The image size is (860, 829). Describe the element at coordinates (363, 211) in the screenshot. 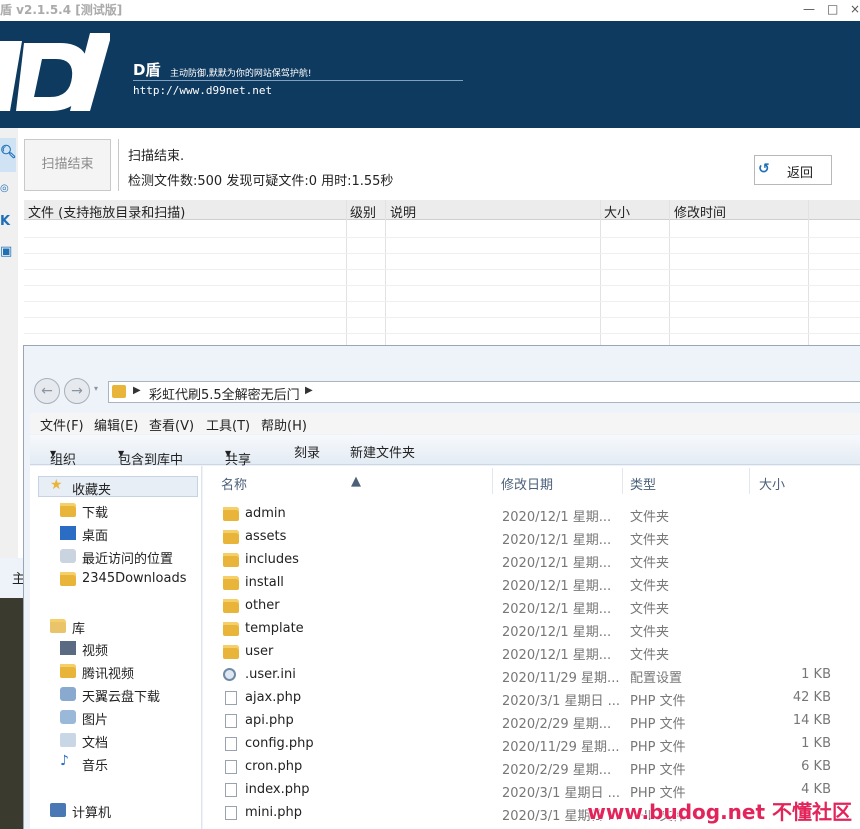

I see `col-level: 级别` at that location.